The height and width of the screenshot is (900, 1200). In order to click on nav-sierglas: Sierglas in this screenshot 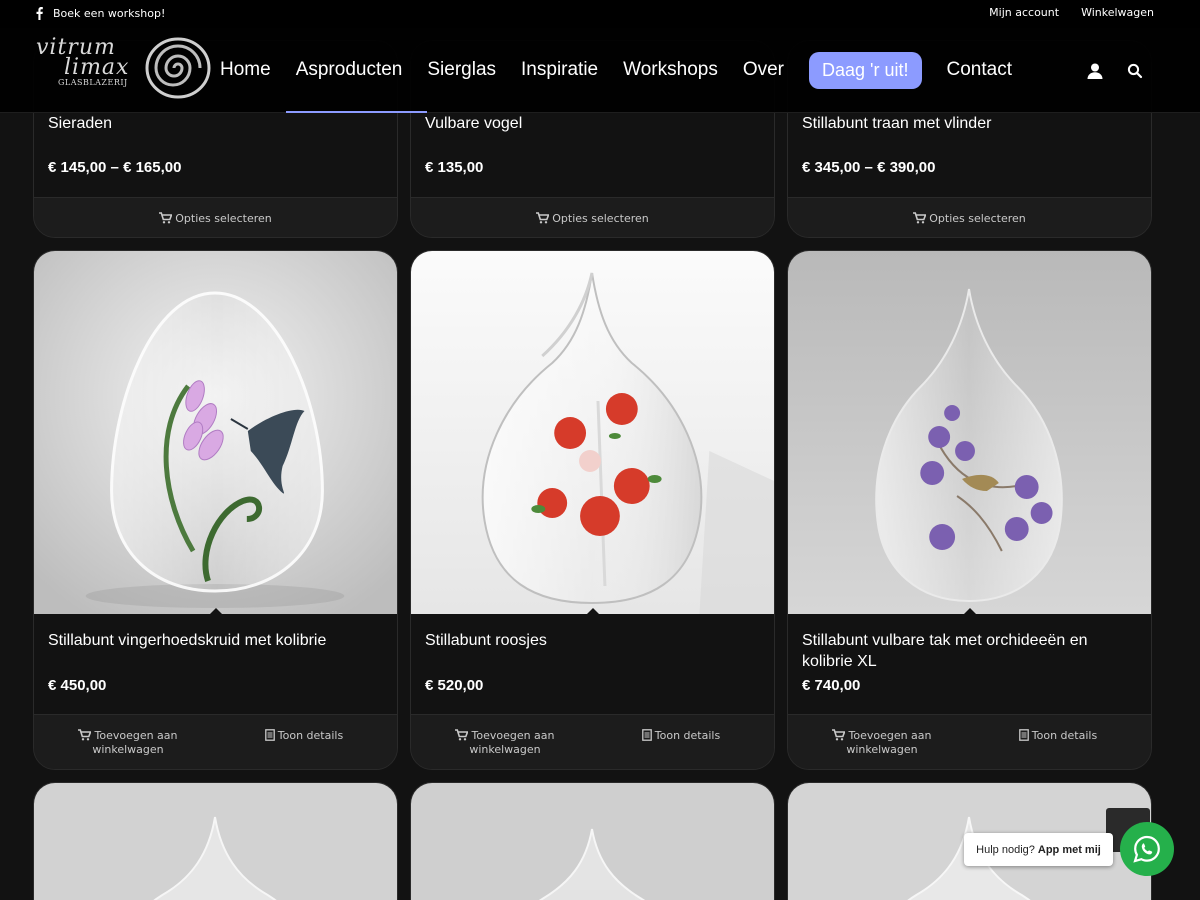, I will do `click(461, 70)`.